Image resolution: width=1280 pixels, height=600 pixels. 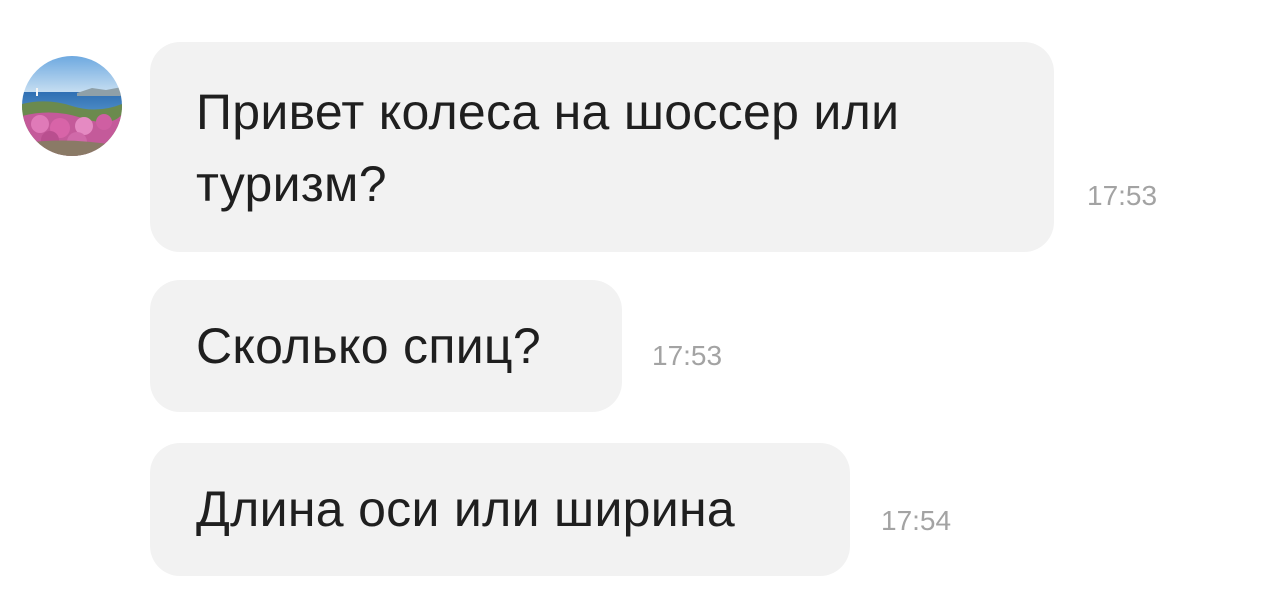 What do you see at coordinates (916, 520) in the screenshot?
I see `message-timestamp: 17:54` at bounding box center [916, 520].